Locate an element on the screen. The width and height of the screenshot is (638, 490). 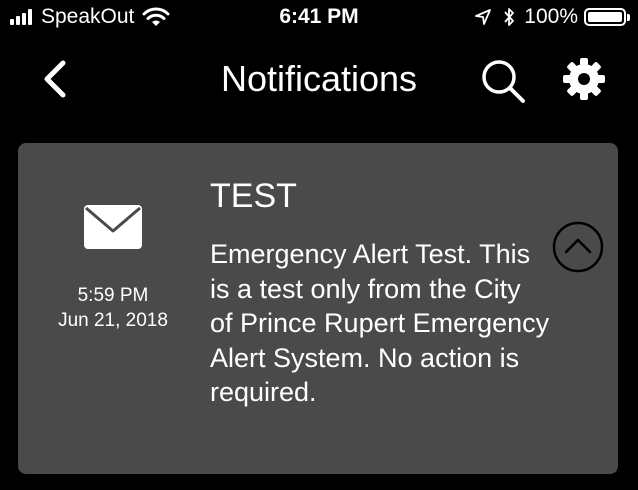
gear-icon is located at coordinates (584, 79).